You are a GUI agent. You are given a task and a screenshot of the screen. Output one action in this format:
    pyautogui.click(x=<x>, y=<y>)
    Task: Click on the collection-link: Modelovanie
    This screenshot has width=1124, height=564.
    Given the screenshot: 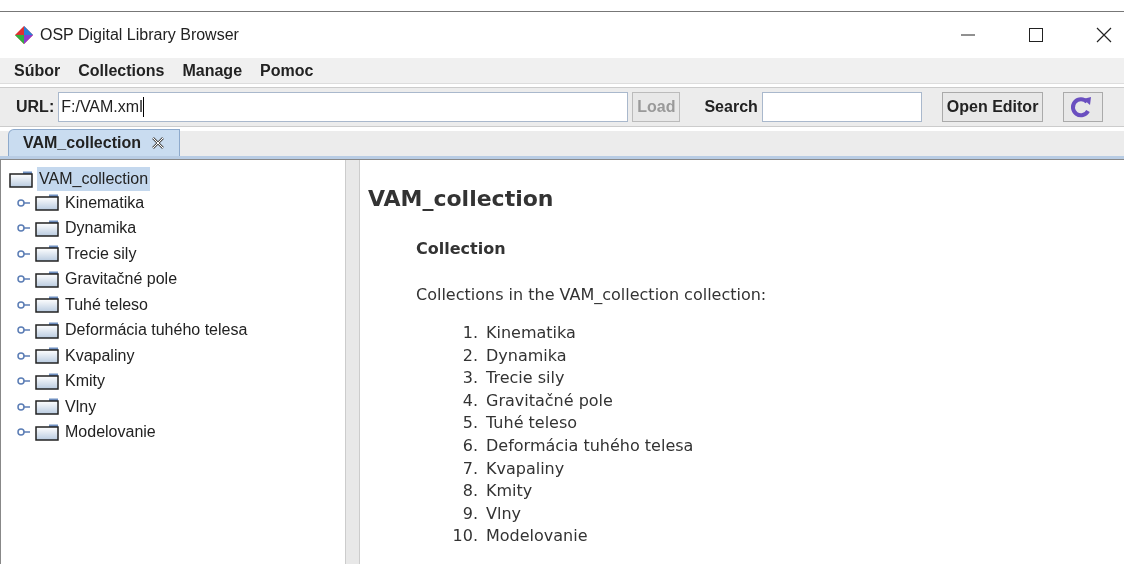 What is the action you would take?
    pyautogui.click(x=537, y=535)
    